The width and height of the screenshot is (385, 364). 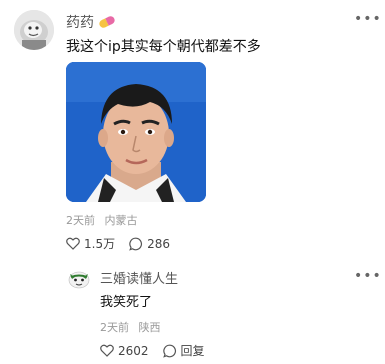 What do you see at coordinates (121, 220) in the screenshot?
I see `comment-location: 内蒙古` at bounding box center [121, 220].